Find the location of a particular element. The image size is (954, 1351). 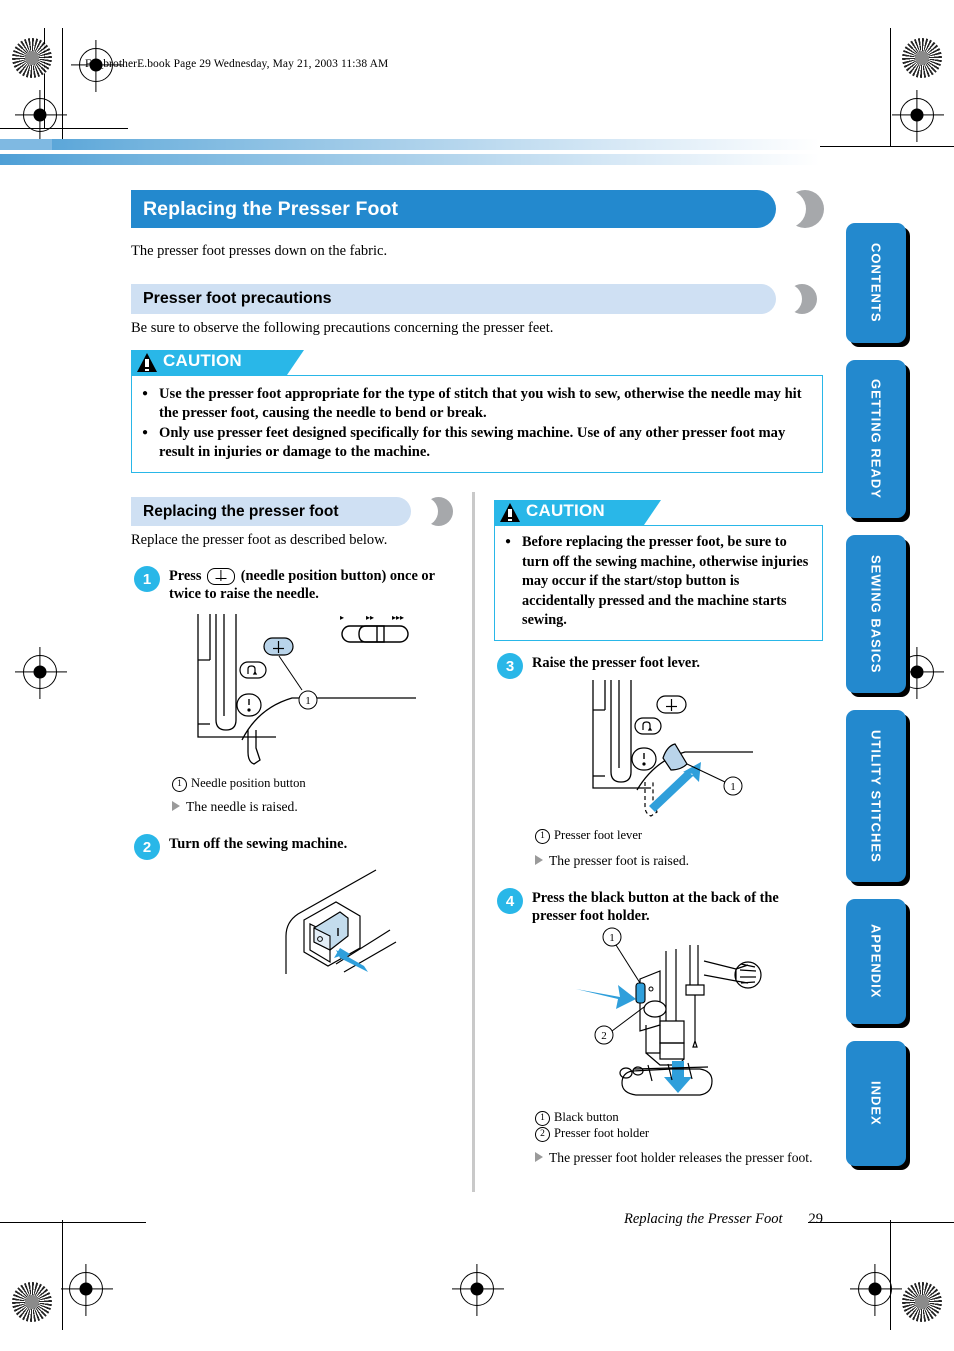

speed-mark-3: ▸▸▸ is located at coordinates (398, 617).